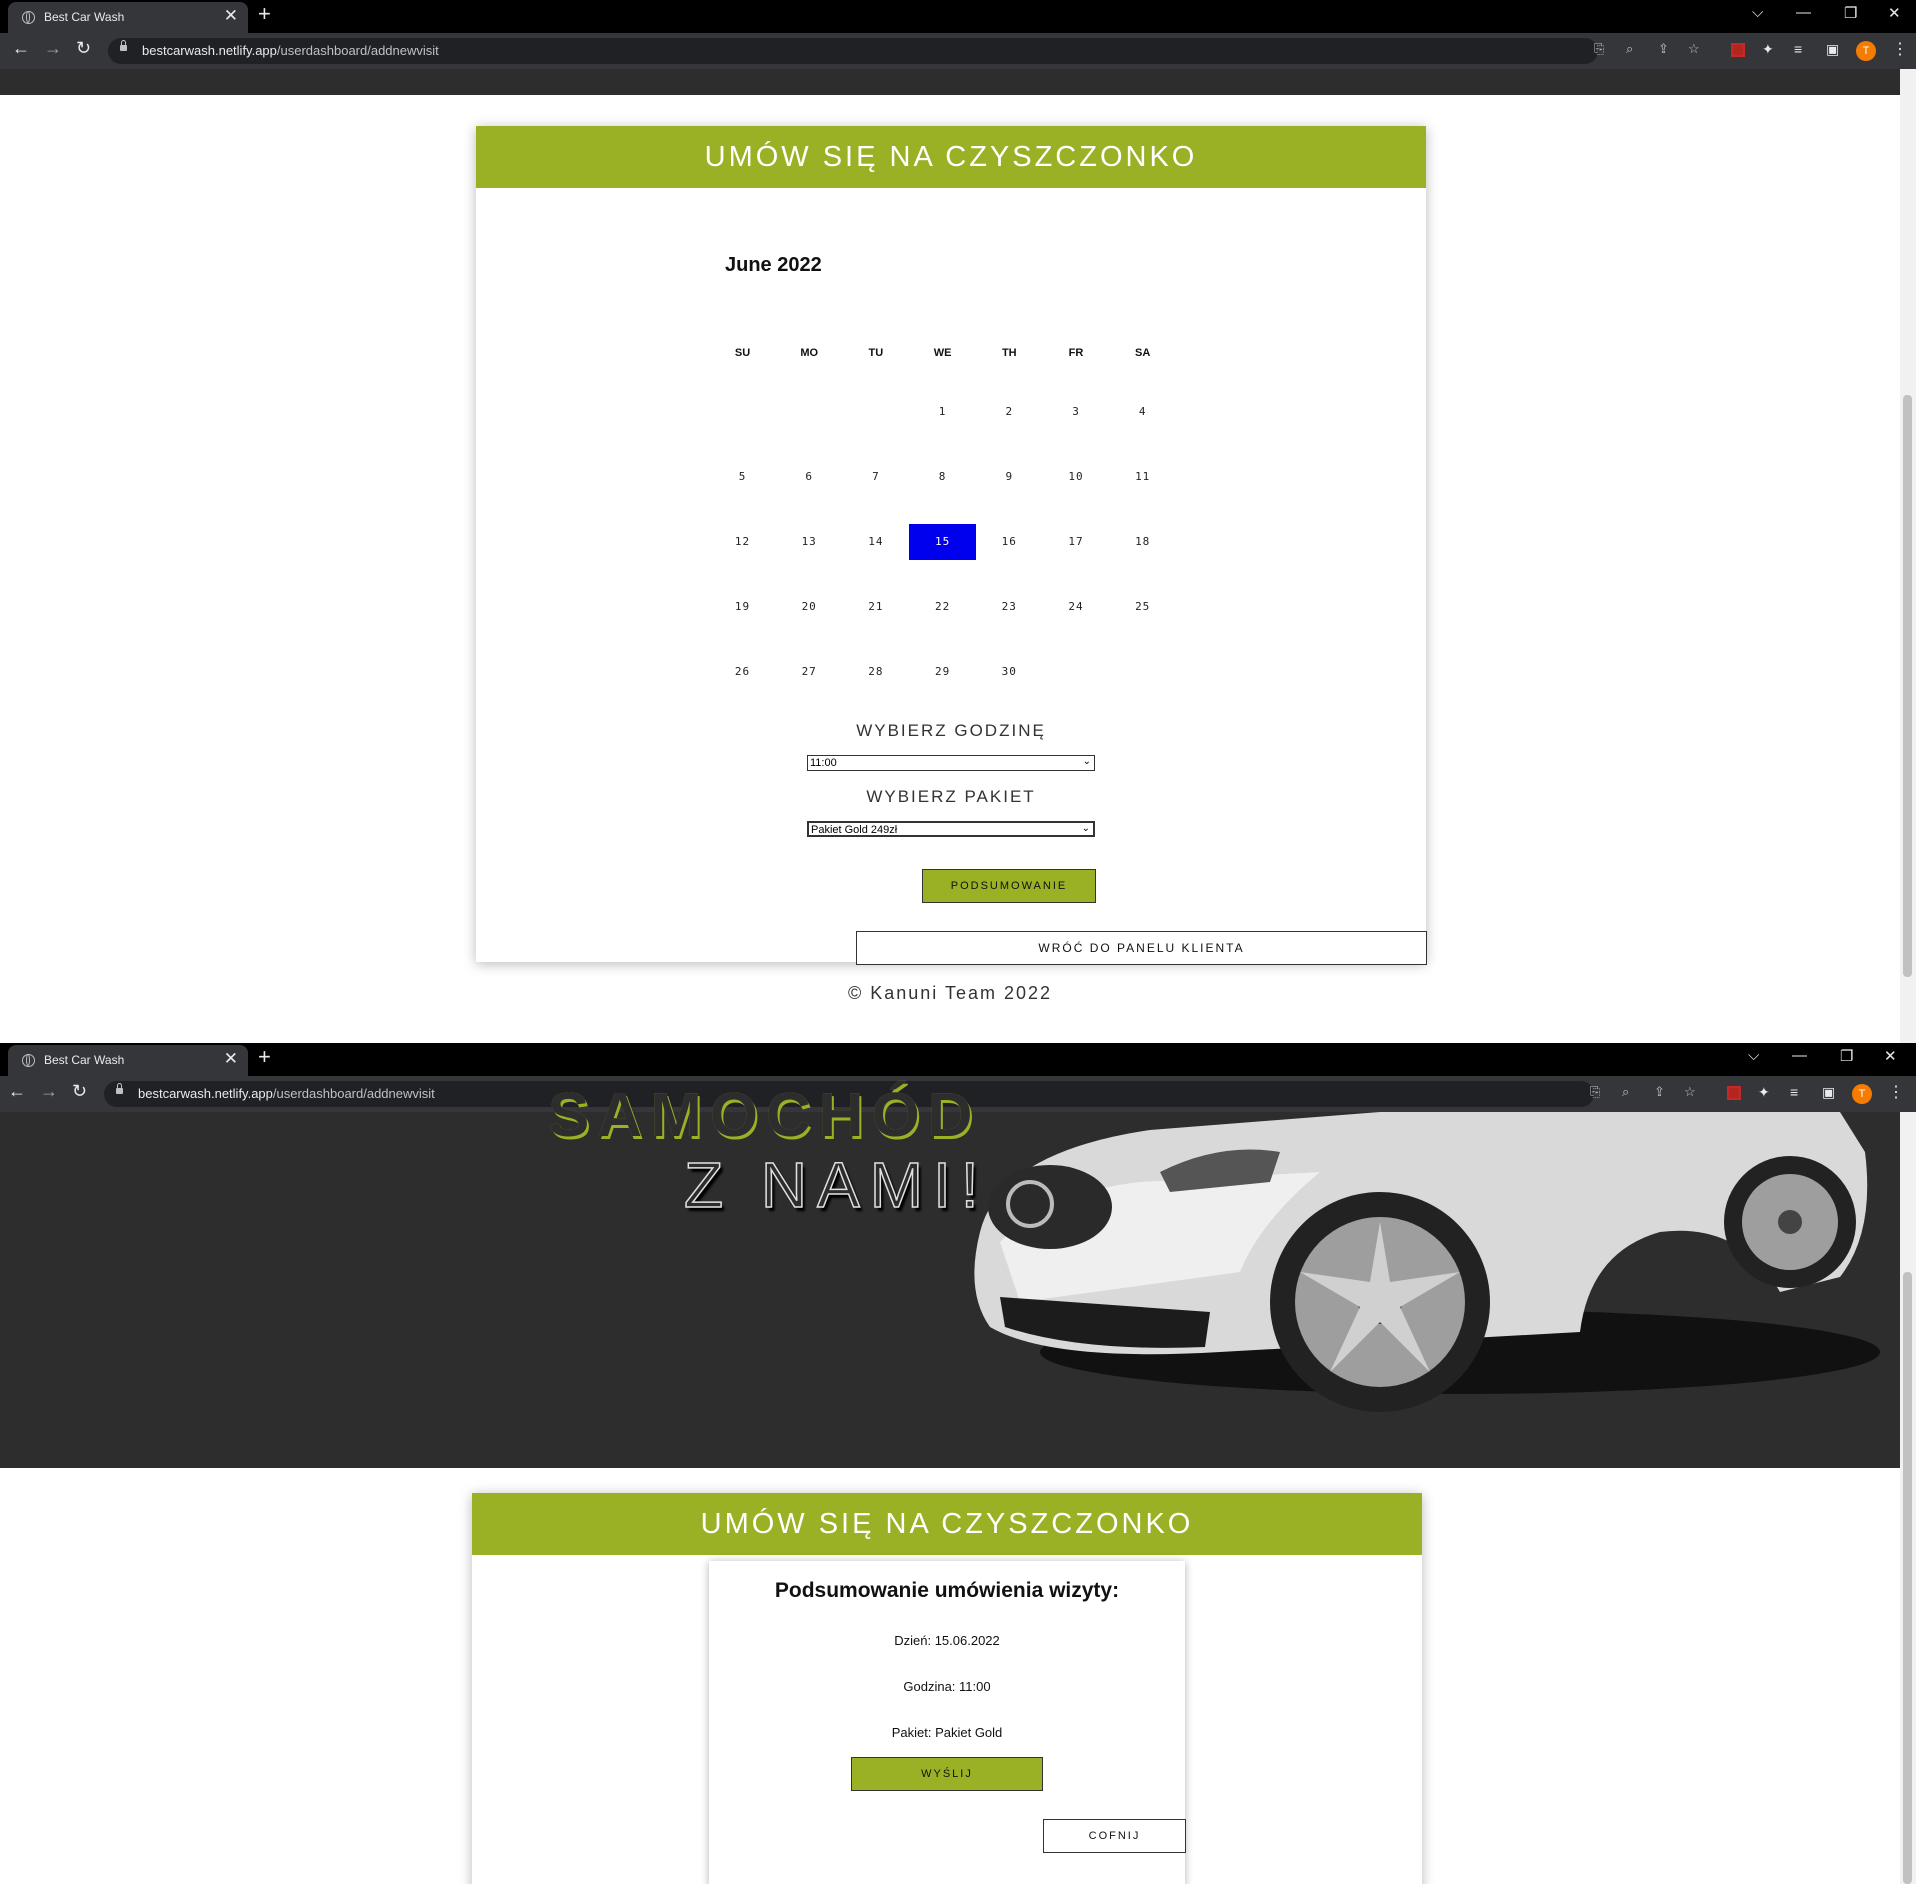 This screenshot has width=1916, height=1884. What do you see at coordinates (84, 1060) in the screenshot?
I see `tab-title: Best Car Wash` at bounding box center [84, 1060].